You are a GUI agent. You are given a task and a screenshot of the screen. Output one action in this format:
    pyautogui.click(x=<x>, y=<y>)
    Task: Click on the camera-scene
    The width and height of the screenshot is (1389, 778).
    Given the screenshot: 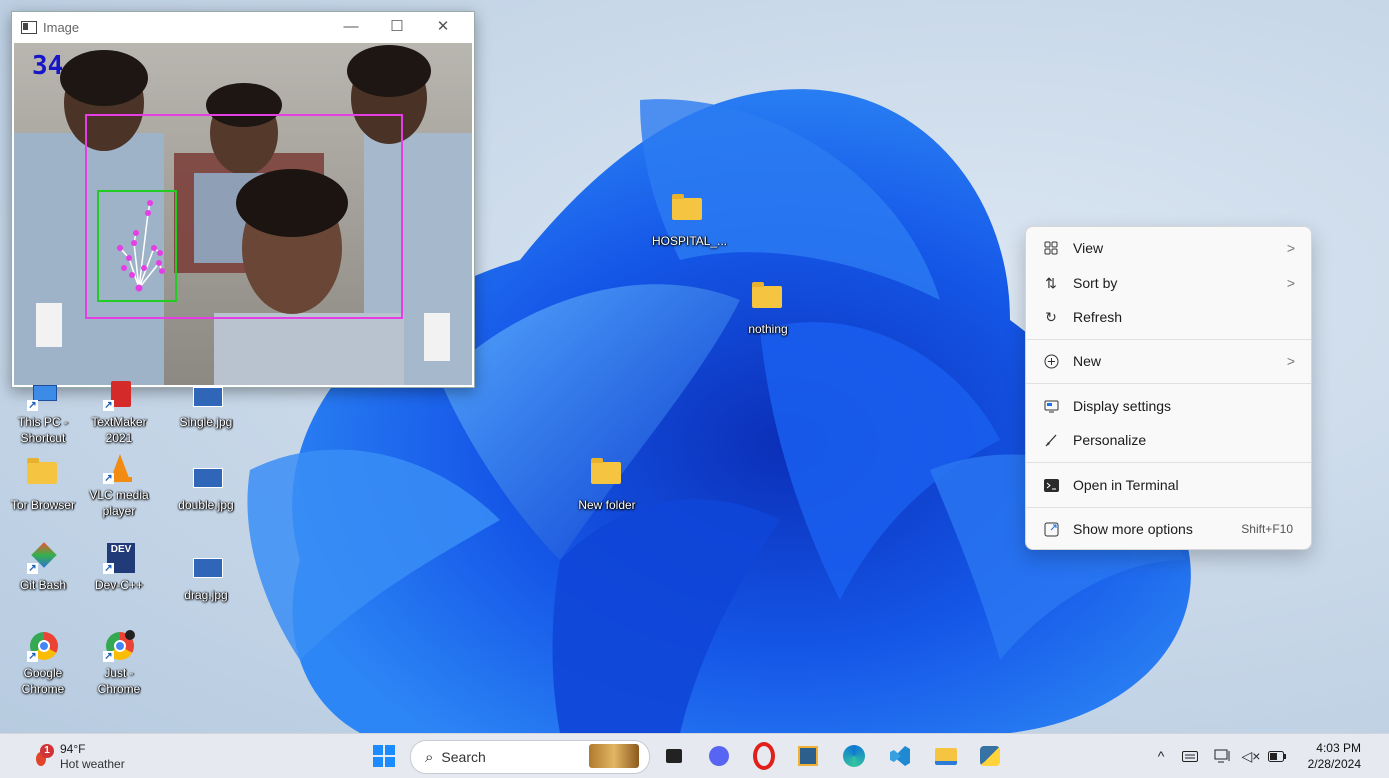 What is the action you would take?
    pyautogui.click(x=243, y=214)
    